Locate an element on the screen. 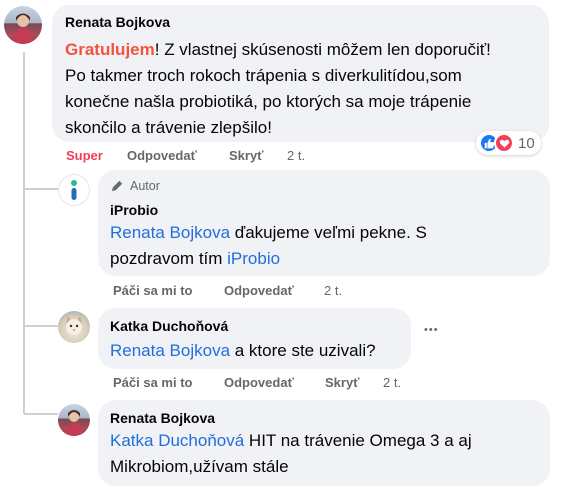 The image size is (571, 498). highlighted-word: Gratulujem is located at coordinates (110, 49).